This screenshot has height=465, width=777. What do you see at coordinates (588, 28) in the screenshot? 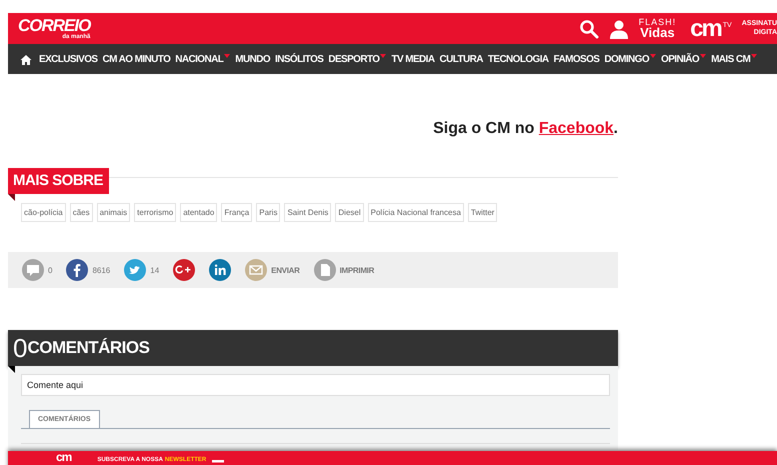
I see `search-icon` at bounding box center [588, 28].